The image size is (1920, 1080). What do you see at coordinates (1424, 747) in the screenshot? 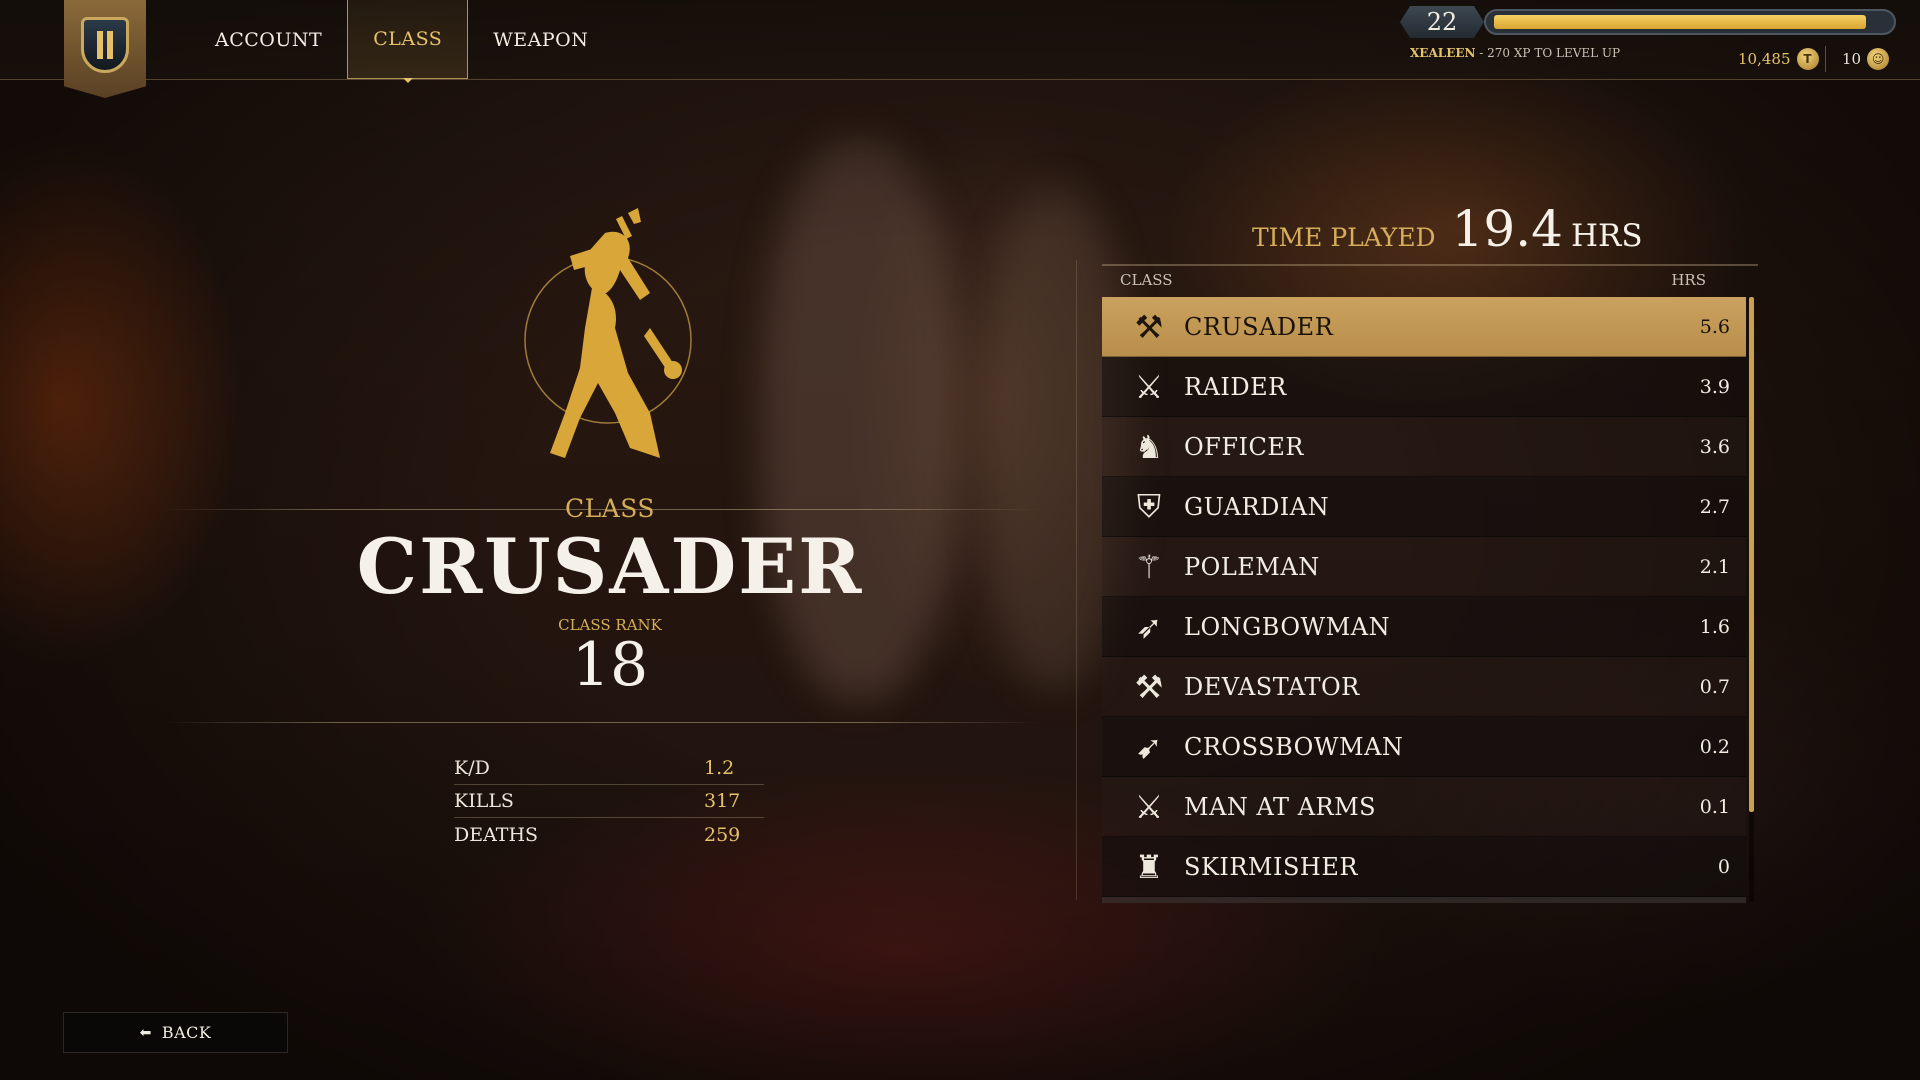
I see `class-row: ➹ CROSSBOWMAN 0.2` at bounding box center [1424, 747].